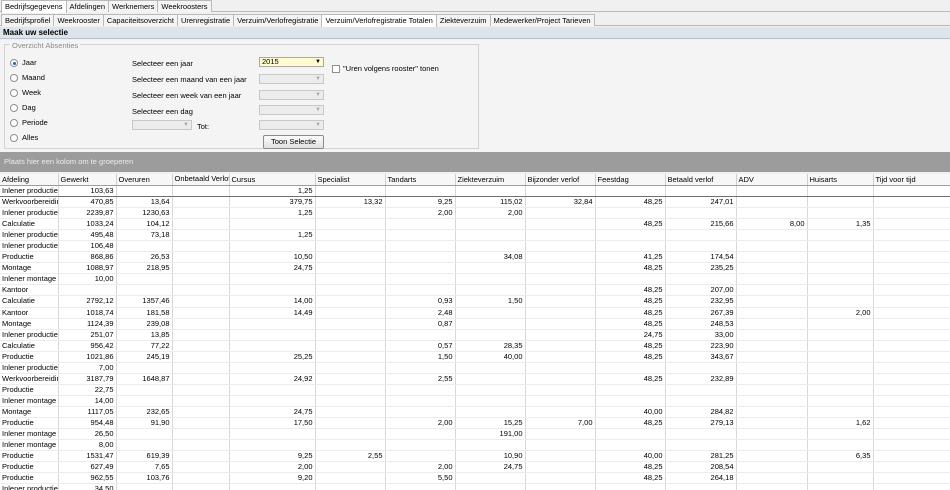  I want to click on table-cell: 13,64, so click(144, 202).